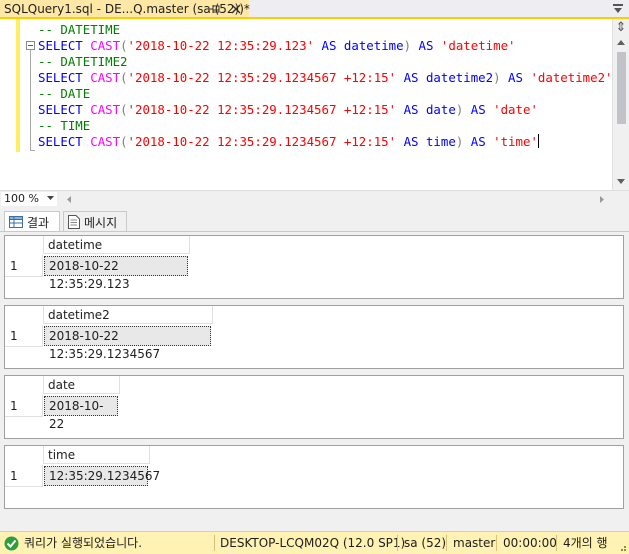  Describe the element at coordinates (622, 547) in the screenshot. I see `resize-grip-icon` at that location.